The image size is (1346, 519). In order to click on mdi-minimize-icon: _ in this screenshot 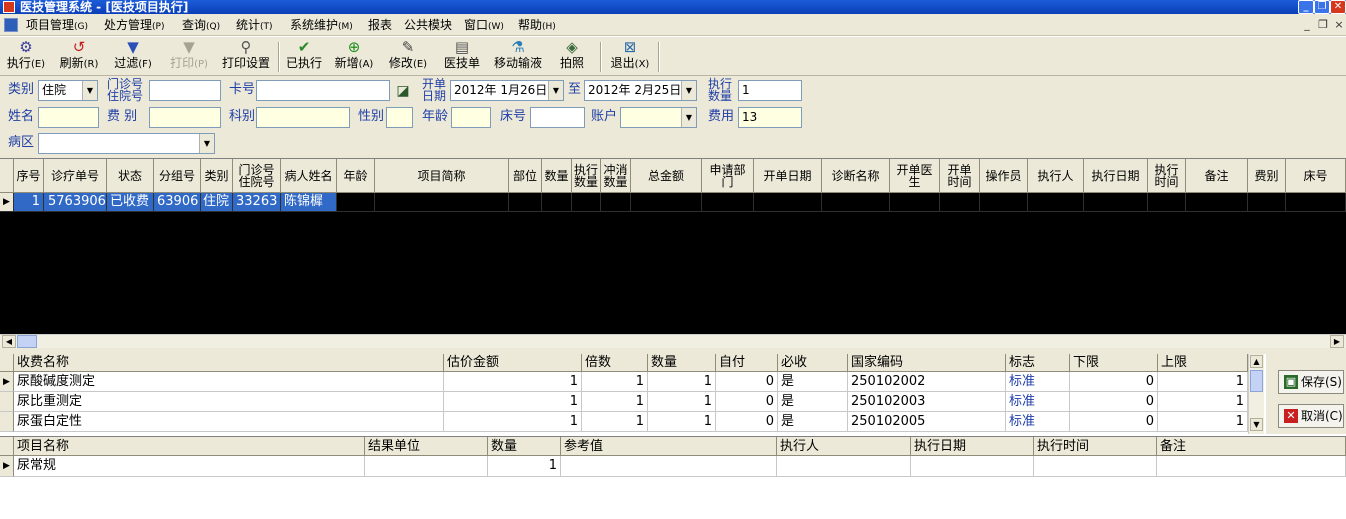, I will do `click(1307, 25)`.